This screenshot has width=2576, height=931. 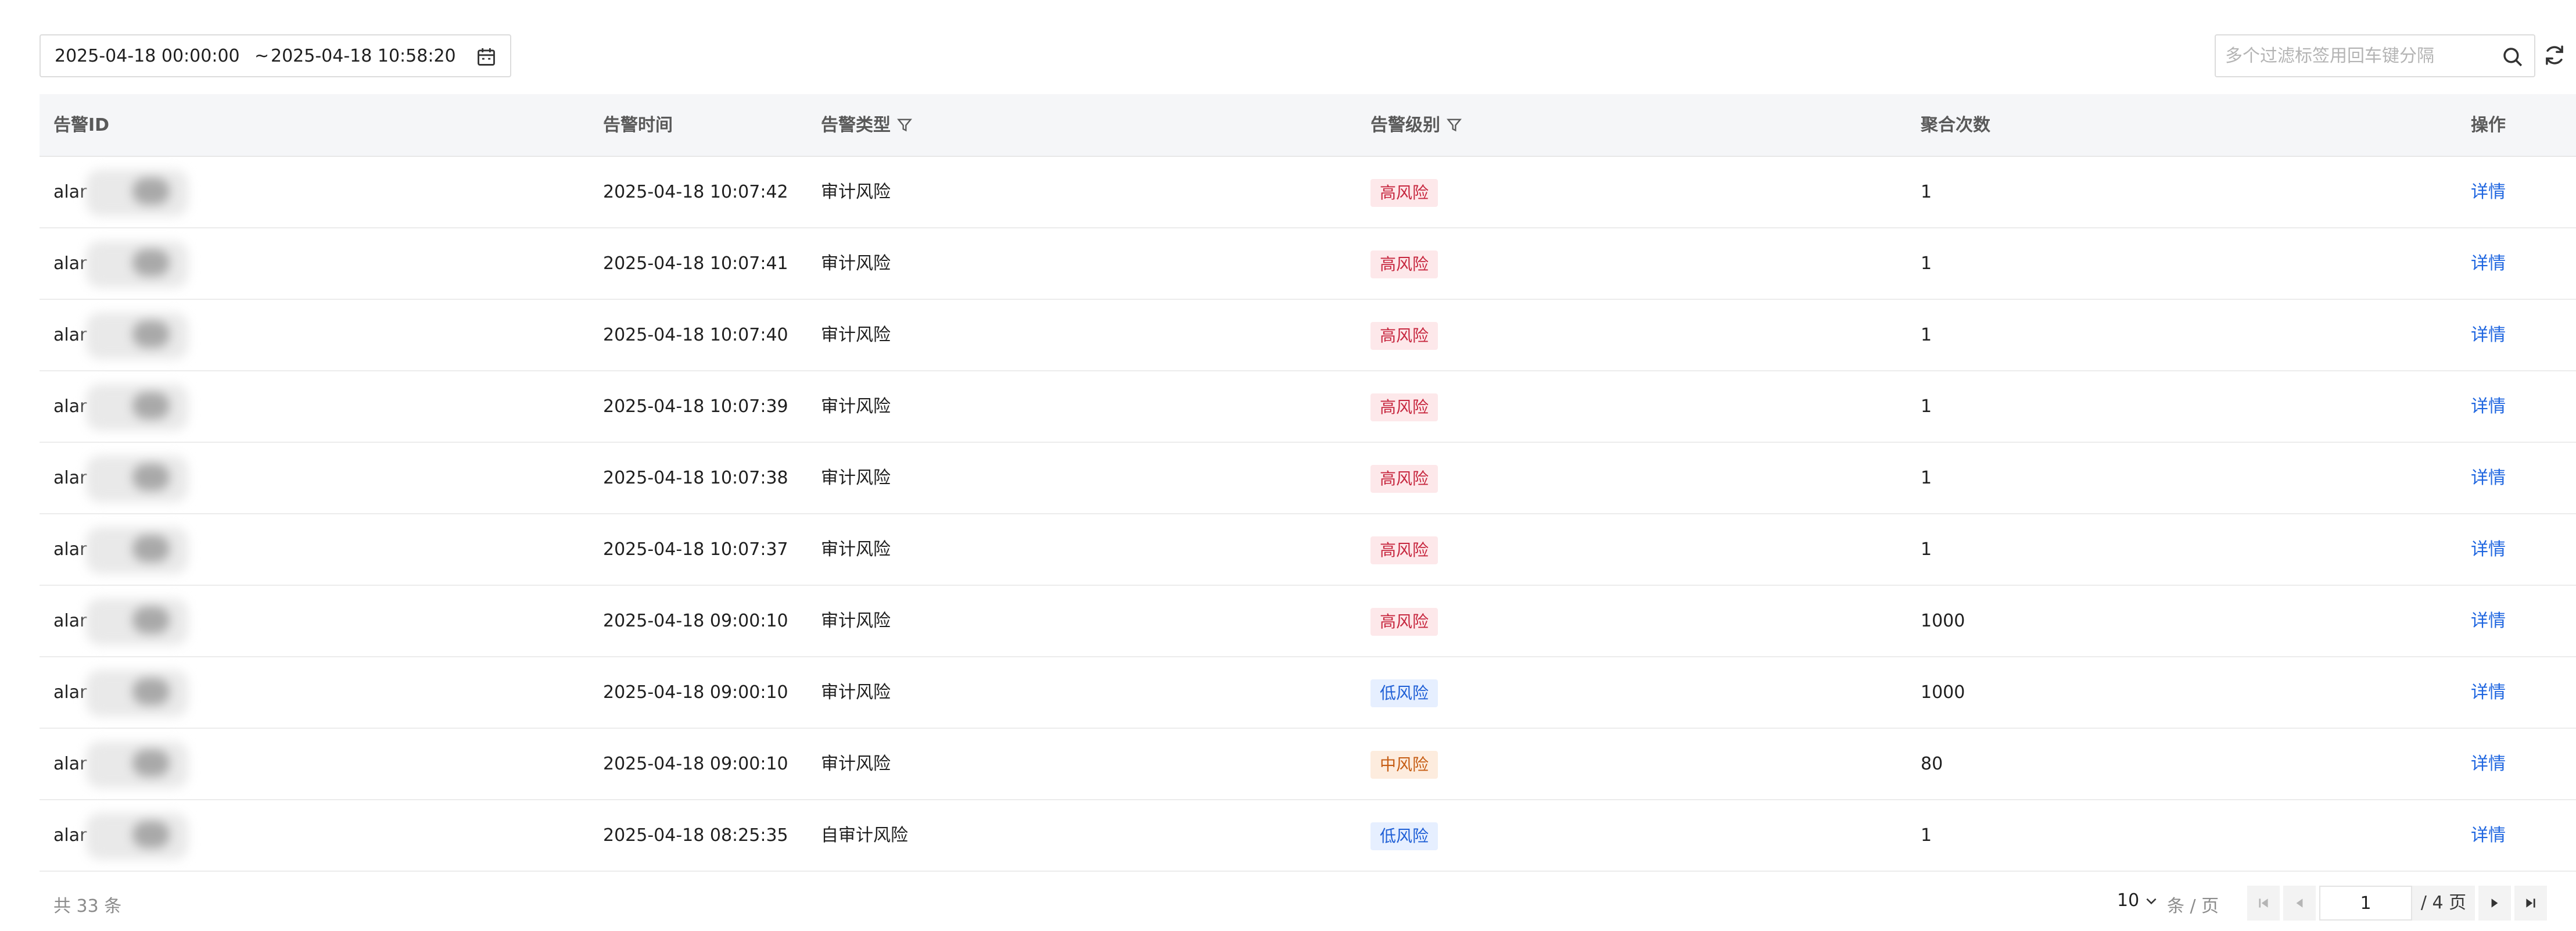 What do you see at coordinates (695, 263) in the screenshot?
I see `alert-time: 2025-04-18 10:07:41` at bounding box center [695, 263].